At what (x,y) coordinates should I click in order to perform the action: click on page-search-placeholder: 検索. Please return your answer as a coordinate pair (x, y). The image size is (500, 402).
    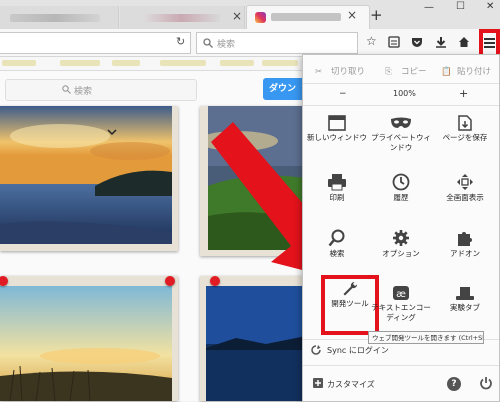
    Looking at the image, I should click on (83, 92).